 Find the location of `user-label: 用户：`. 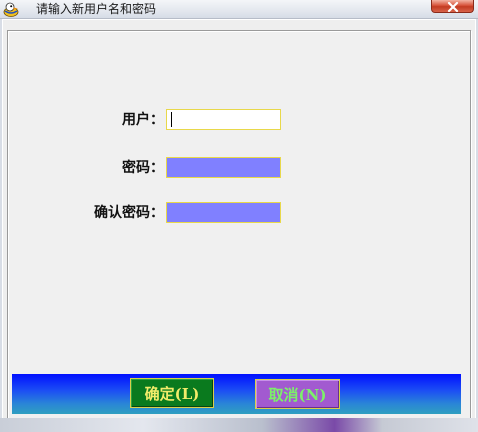

user-label: 用户： is located at coordinates (143, 120).